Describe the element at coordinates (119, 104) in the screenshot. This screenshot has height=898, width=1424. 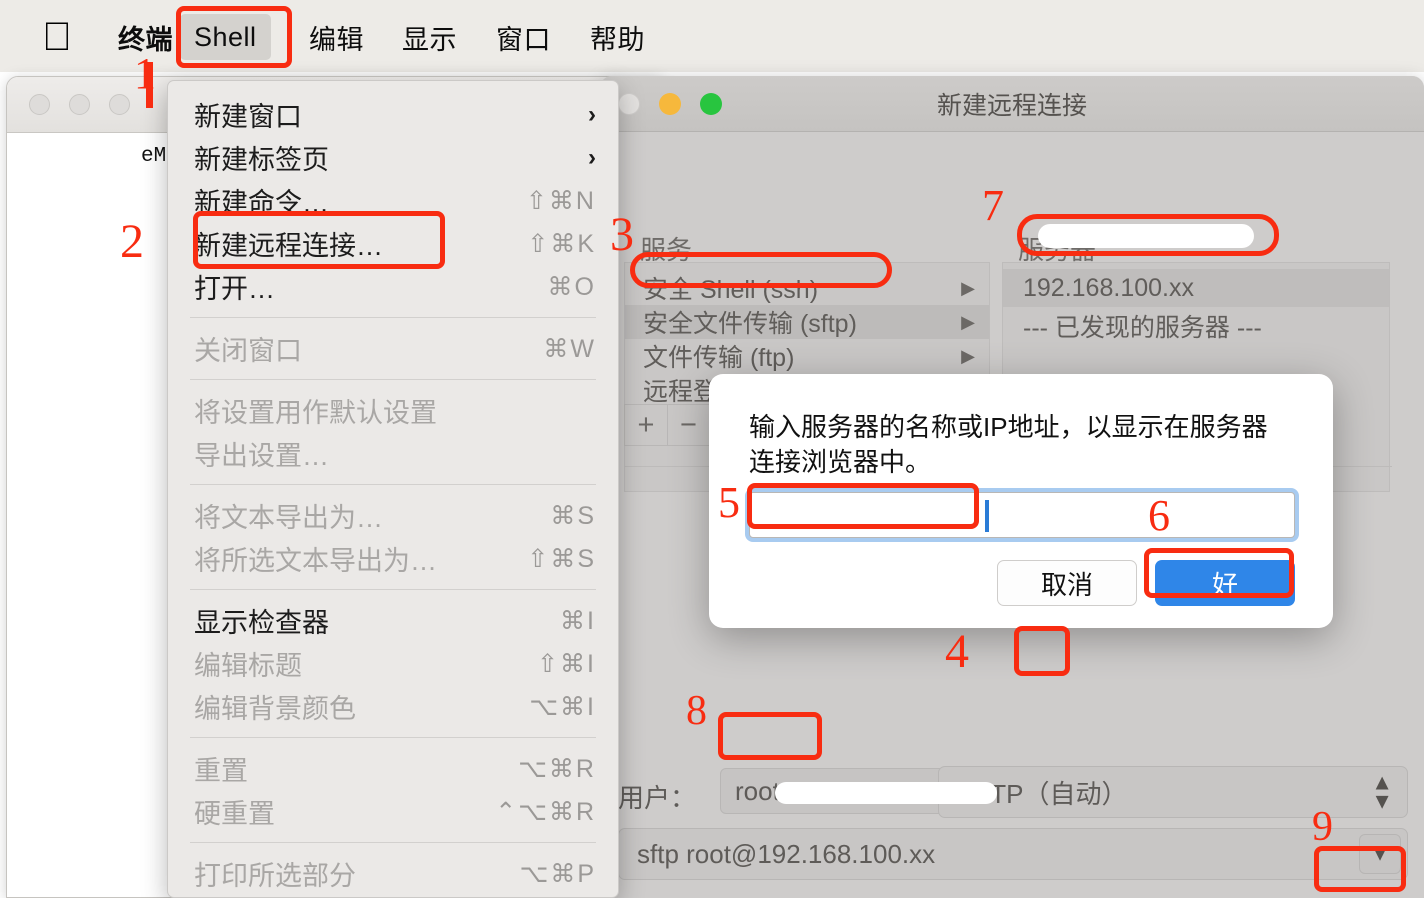
I see `zoom-button-icon` at that location.